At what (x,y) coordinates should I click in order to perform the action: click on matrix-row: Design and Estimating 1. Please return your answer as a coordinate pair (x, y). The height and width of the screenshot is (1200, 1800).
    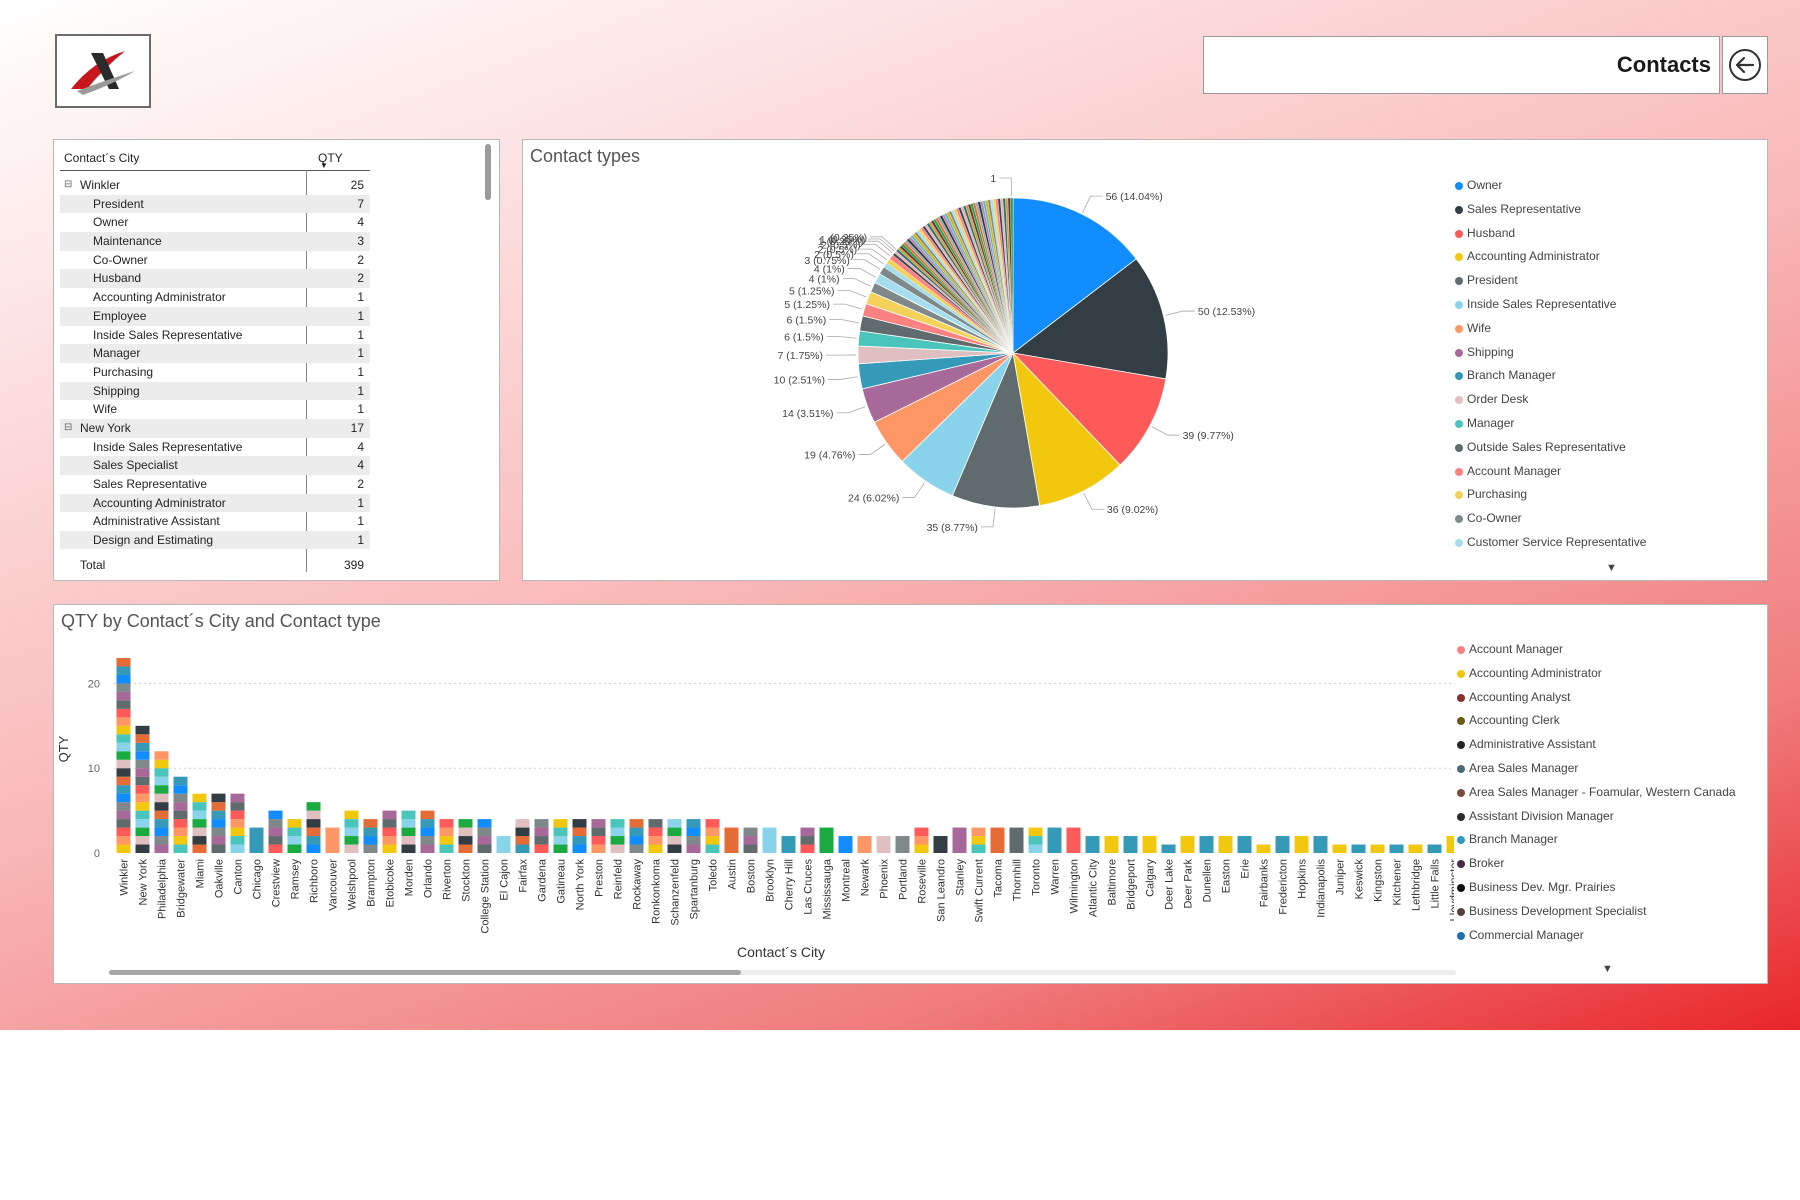
    Looking at the image, I should click on (215, 540).